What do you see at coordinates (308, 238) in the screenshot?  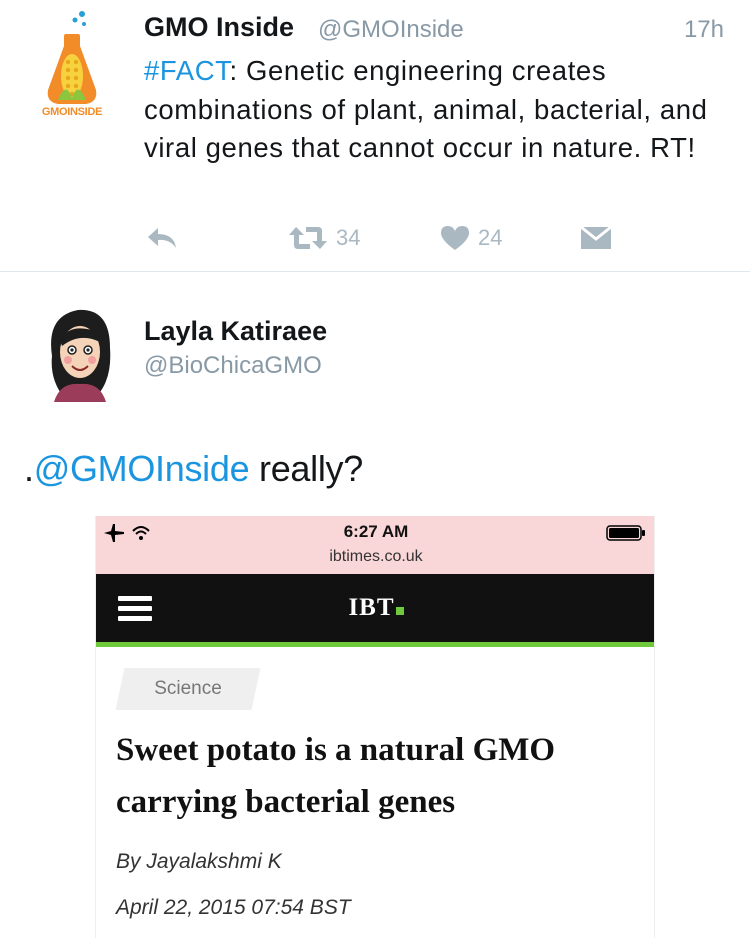 I see `retweet-icon` at bounding box center [308, 238].